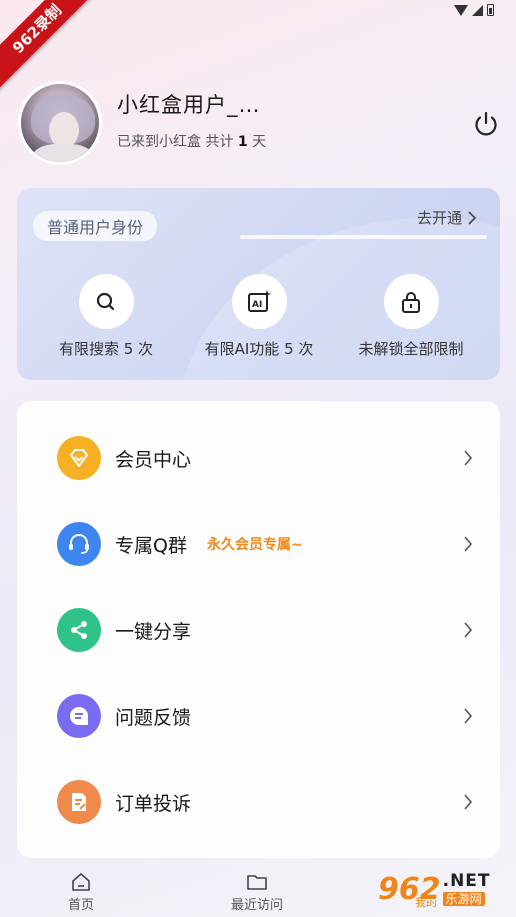 This screenshot has height=917, width=516. I want to click on menu-item-label: 一键分享, so click(153, 631).